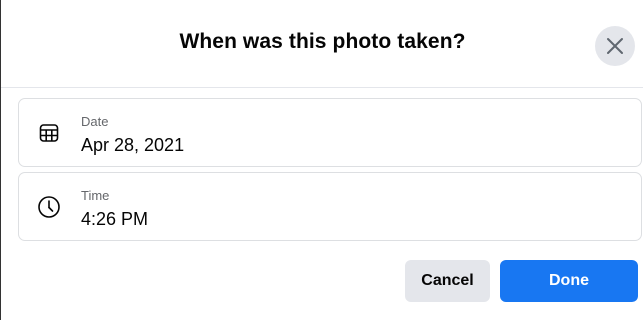 This screenshot has height=320, width=643. I want to click on date-value: Apr 28, 2021, so click(133, 145).